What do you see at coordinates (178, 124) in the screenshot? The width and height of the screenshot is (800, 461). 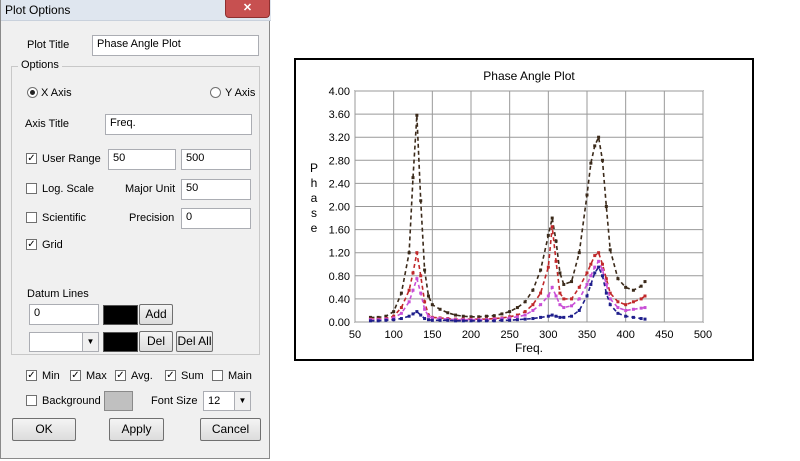 I see `axis-title-input: Freq.` at bounding box center [178, 124].